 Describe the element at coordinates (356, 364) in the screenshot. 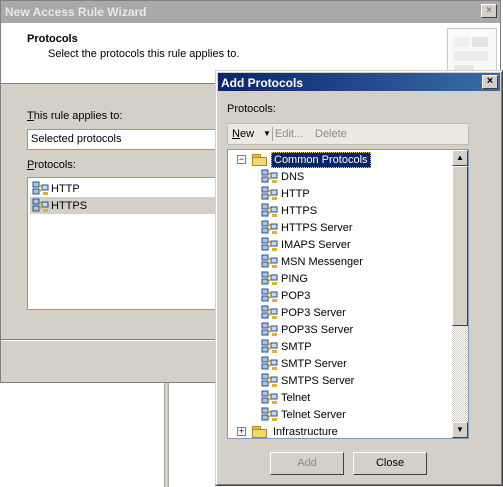

I see `tree-item: SMTP Server` at that location.